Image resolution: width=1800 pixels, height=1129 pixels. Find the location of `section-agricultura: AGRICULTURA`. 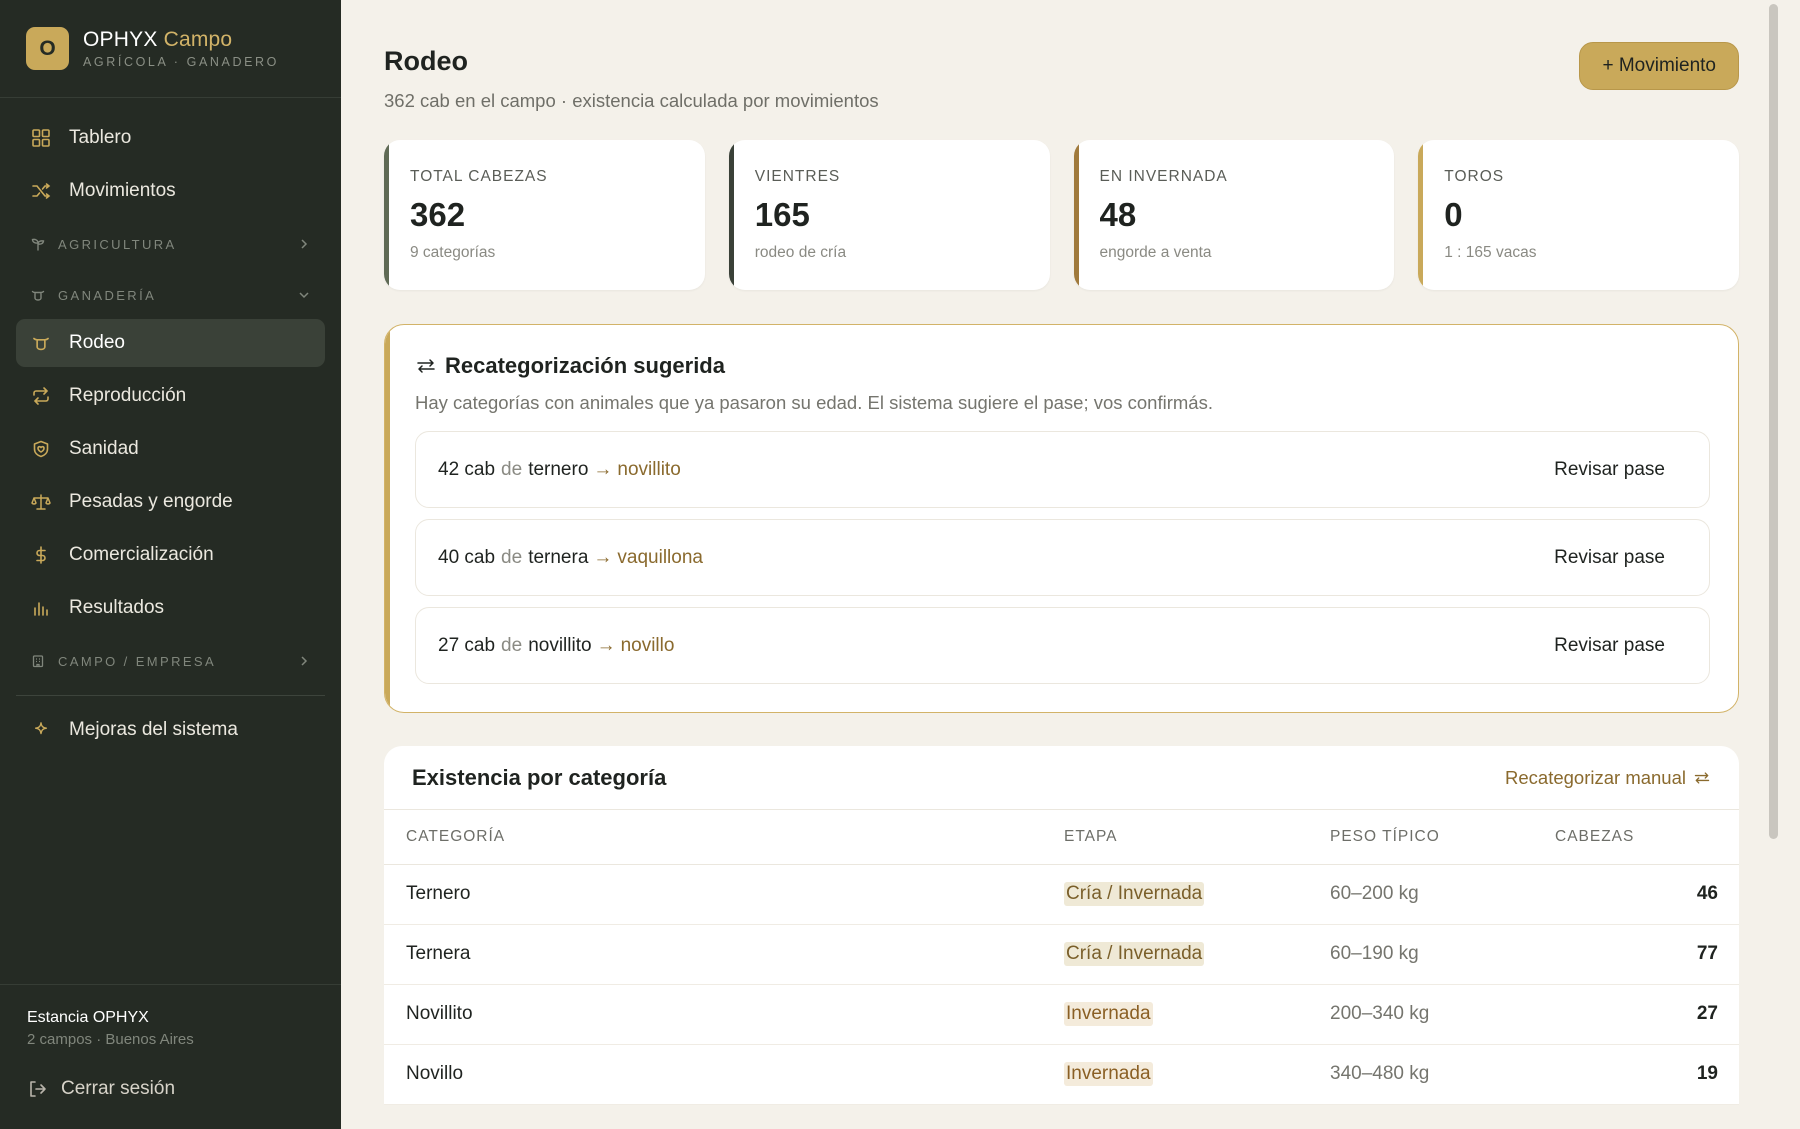

section-agricultura: AGRICULTURA is located at coordinates (170, 244).